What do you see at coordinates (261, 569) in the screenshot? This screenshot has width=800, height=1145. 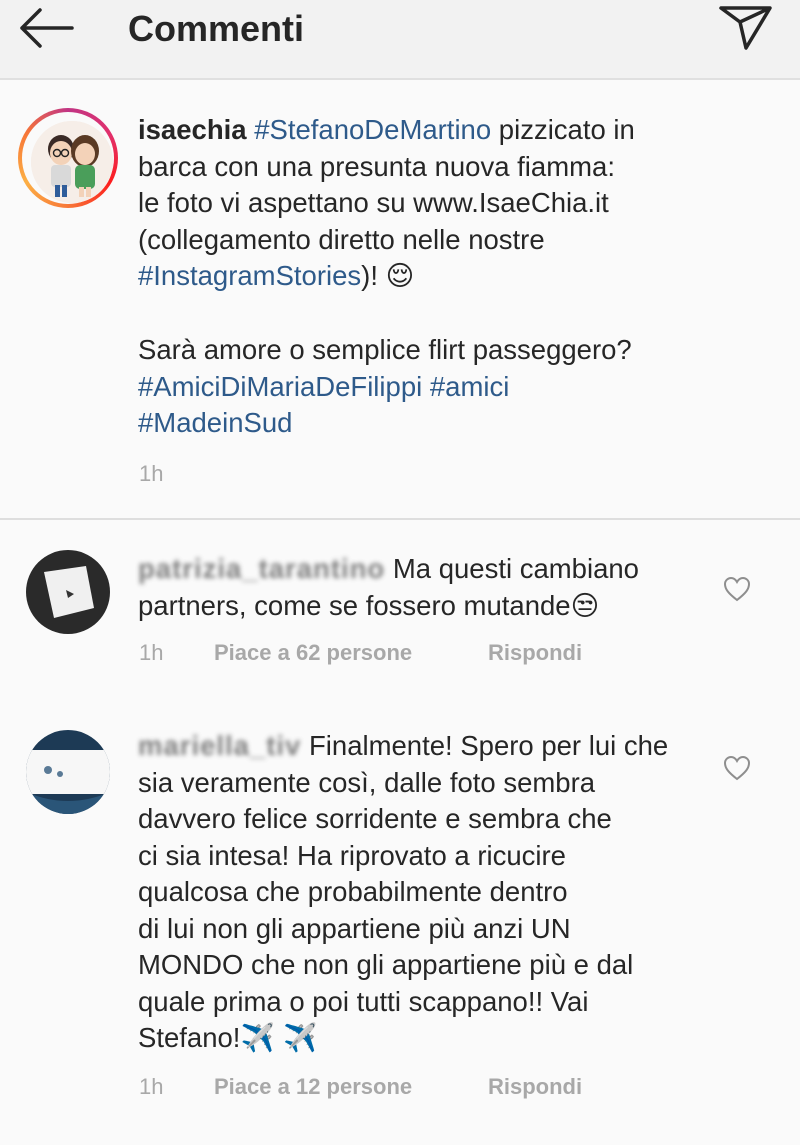 I see `comment-username: patrizia_tarantino` at bounding box center [261, 569].